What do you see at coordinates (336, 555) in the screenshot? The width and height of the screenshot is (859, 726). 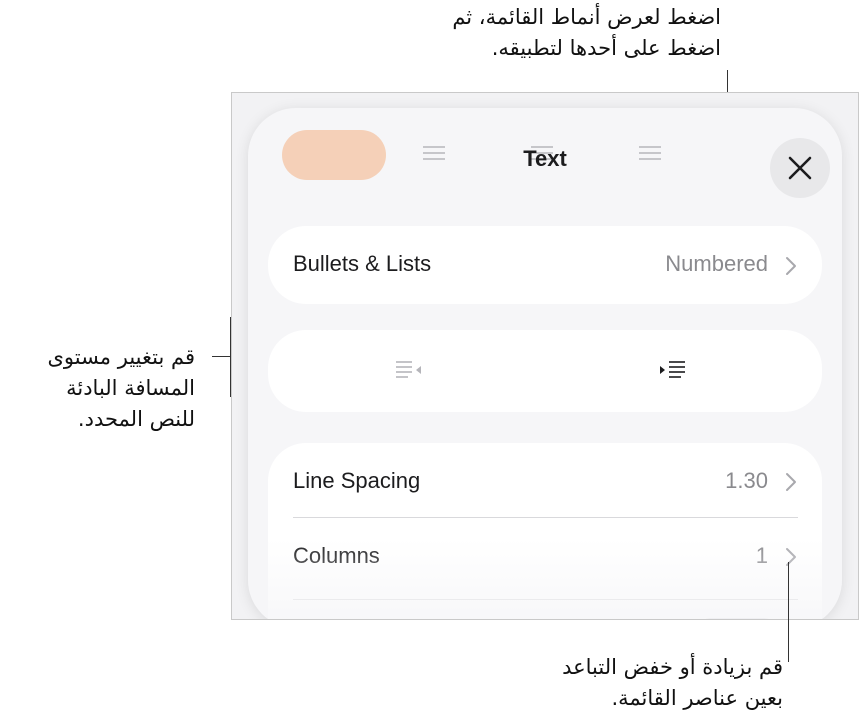 I see `columns-label: Columns` at bounding box center [336, 555].